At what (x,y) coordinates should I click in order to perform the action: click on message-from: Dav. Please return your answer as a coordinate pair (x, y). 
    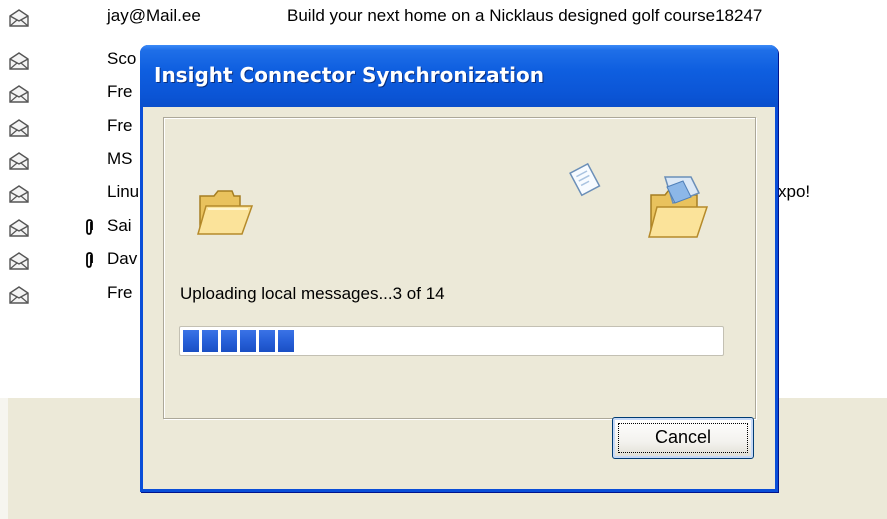
    Looking at the image, I should click on (122, 258).